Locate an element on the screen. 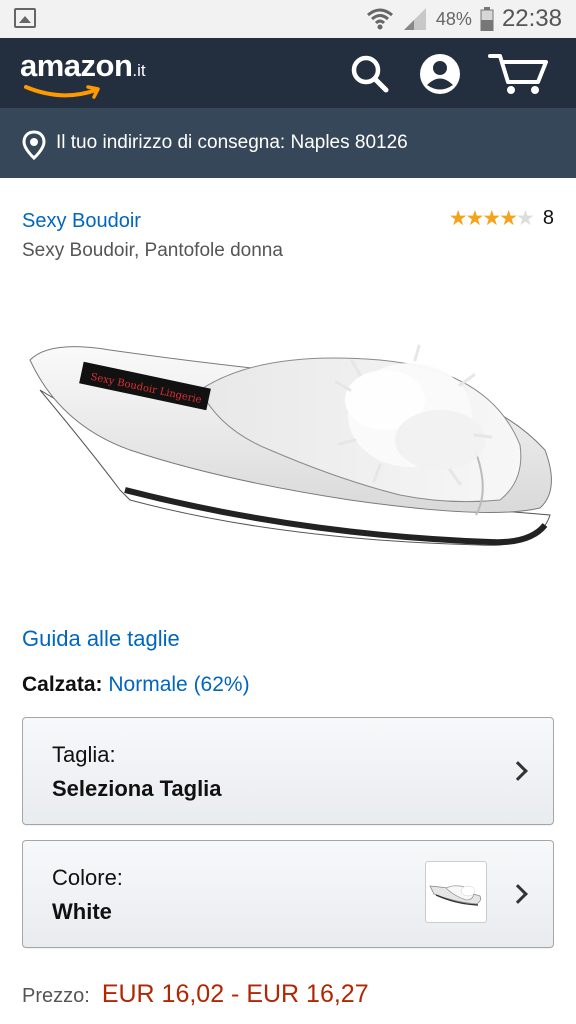  price-value: EUR 16,02 - EUR 16,27 is located at coordinates (235, 994).